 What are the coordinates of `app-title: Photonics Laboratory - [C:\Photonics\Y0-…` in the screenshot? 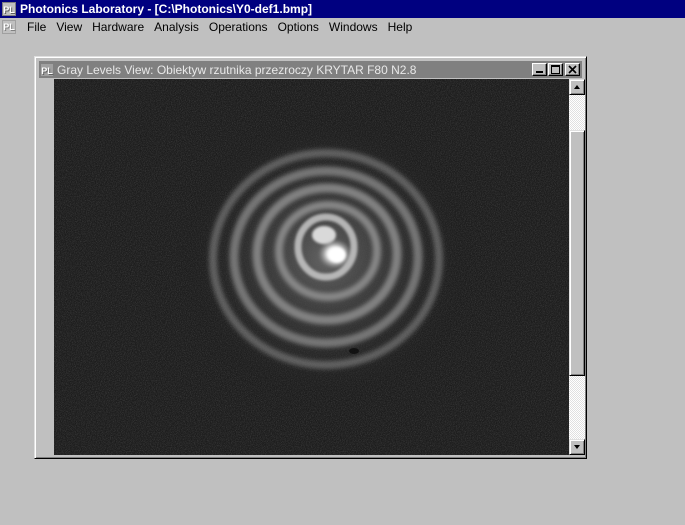 It's located at (166, 9).